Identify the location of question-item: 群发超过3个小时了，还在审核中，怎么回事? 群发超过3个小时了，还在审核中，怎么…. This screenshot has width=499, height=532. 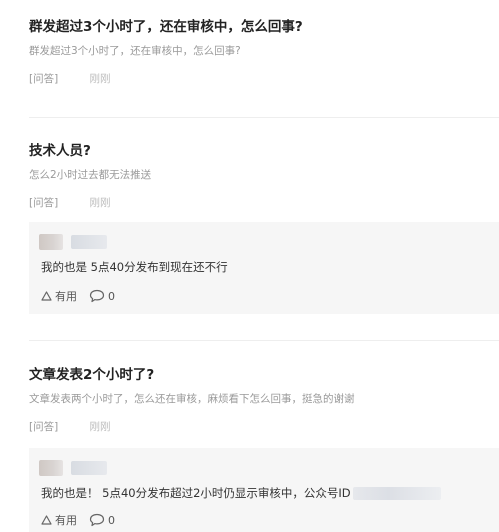
(264, 52).